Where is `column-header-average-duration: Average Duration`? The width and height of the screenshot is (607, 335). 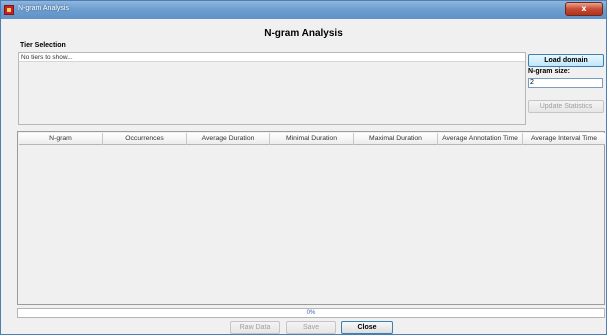
column-header-average-duration: Average Duration is located at coordinates (228, 139).